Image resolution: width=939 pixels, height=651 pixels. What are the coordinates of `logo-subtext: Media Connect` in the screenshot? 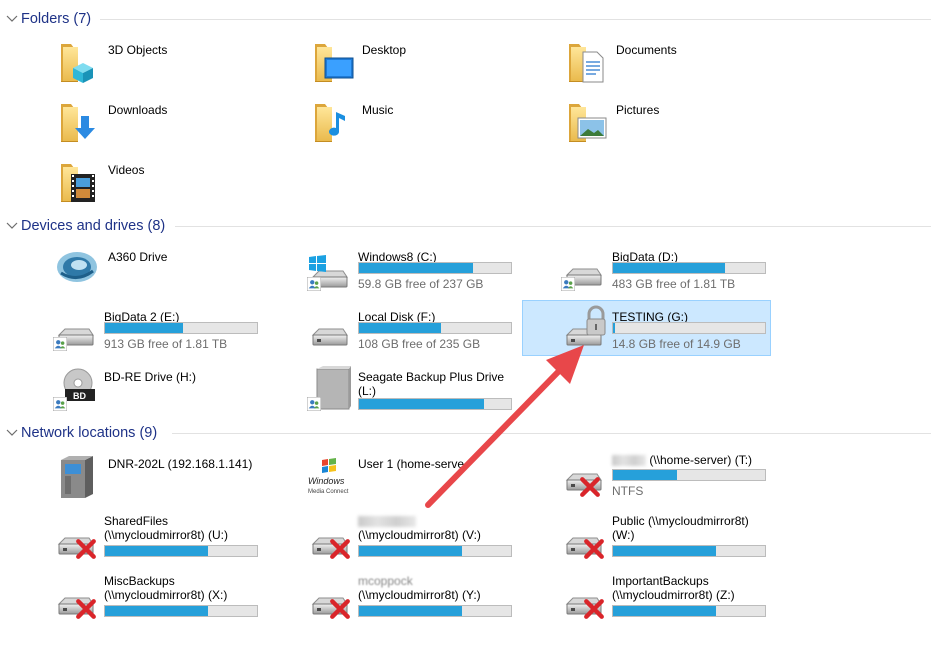 It's located at (328, 492).